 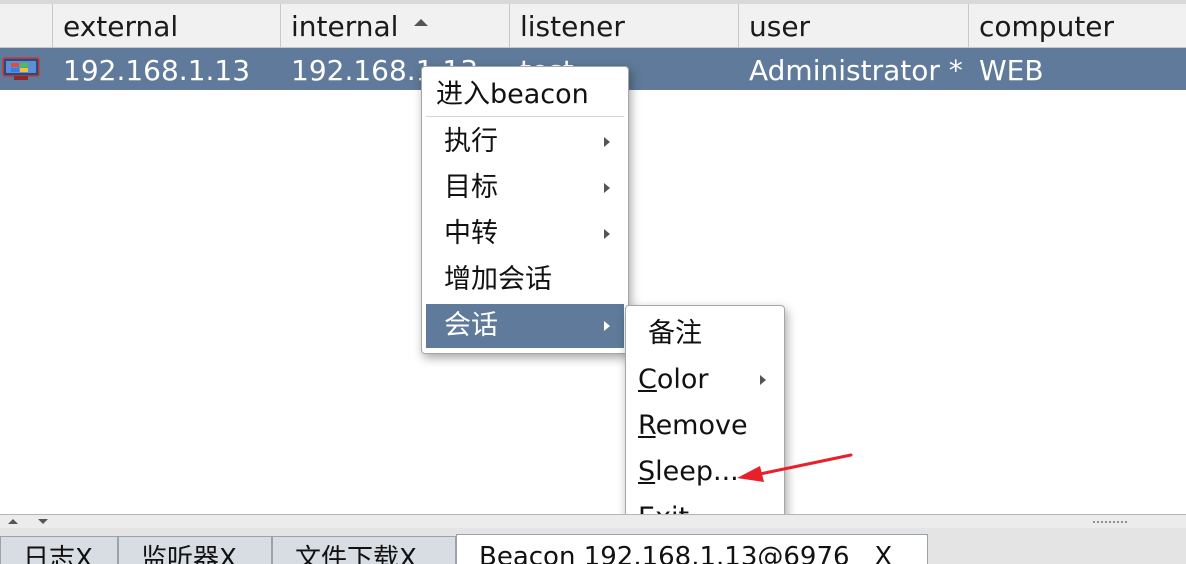 What do you see at coordinates (525, 326) in the screenshot?
I see `menu-item-session: 会话` at bounding box center [525, 326].